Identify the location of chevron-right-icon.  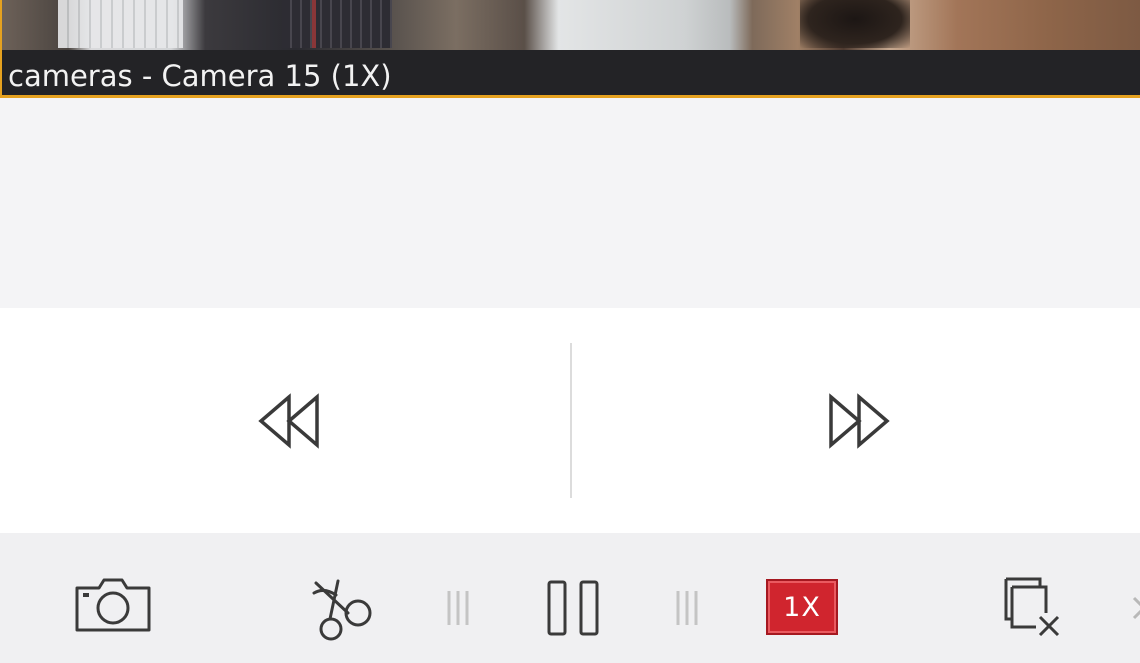
(1136, 608).